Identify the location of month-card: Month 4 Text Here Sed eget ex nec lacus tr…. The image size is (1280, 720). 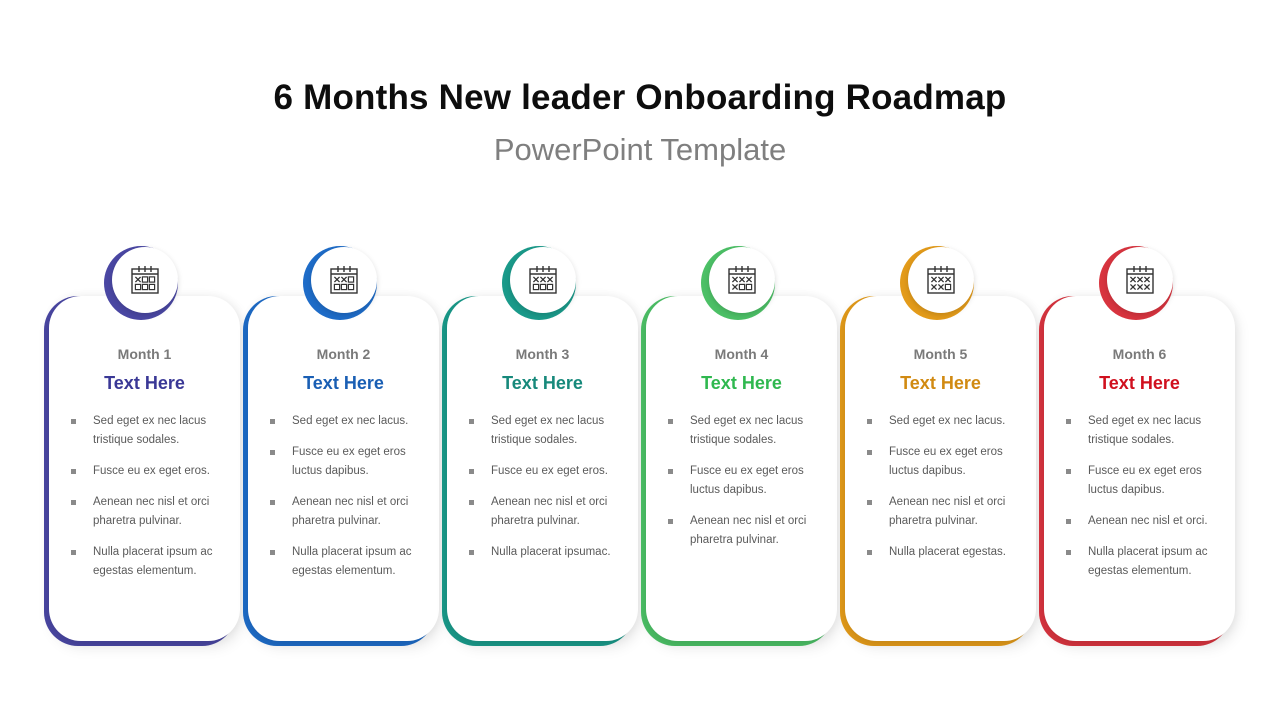
(739, 448).